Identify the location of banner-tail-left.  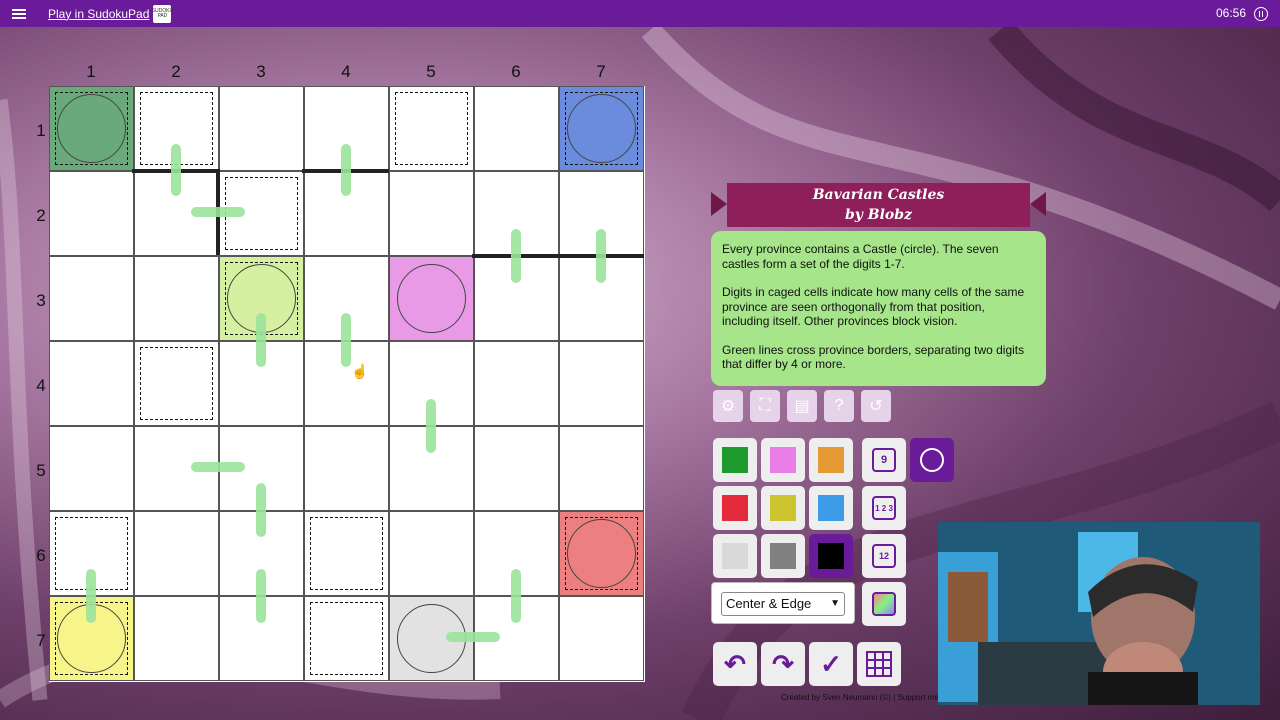
(719, 204).